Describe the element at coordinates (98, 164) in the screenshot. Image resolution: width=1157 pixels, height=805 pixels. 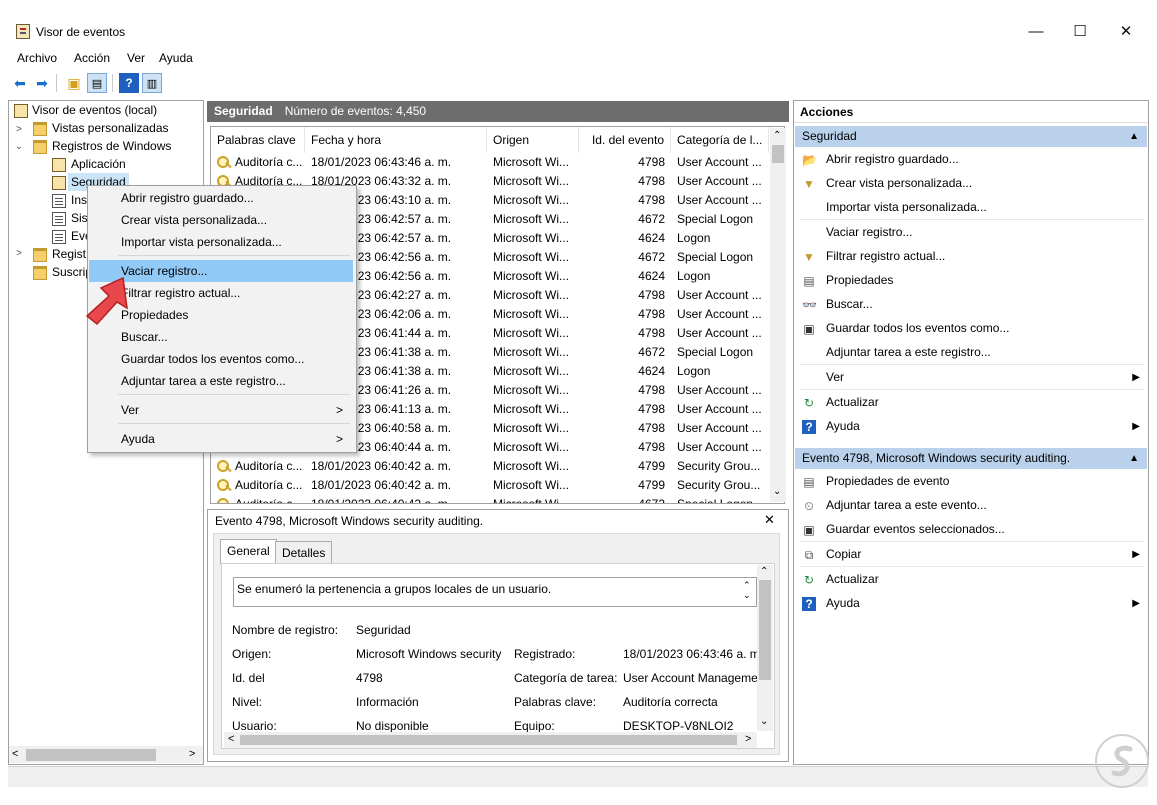
I see `tree-item-aplicacion: Aplicación` at that location.